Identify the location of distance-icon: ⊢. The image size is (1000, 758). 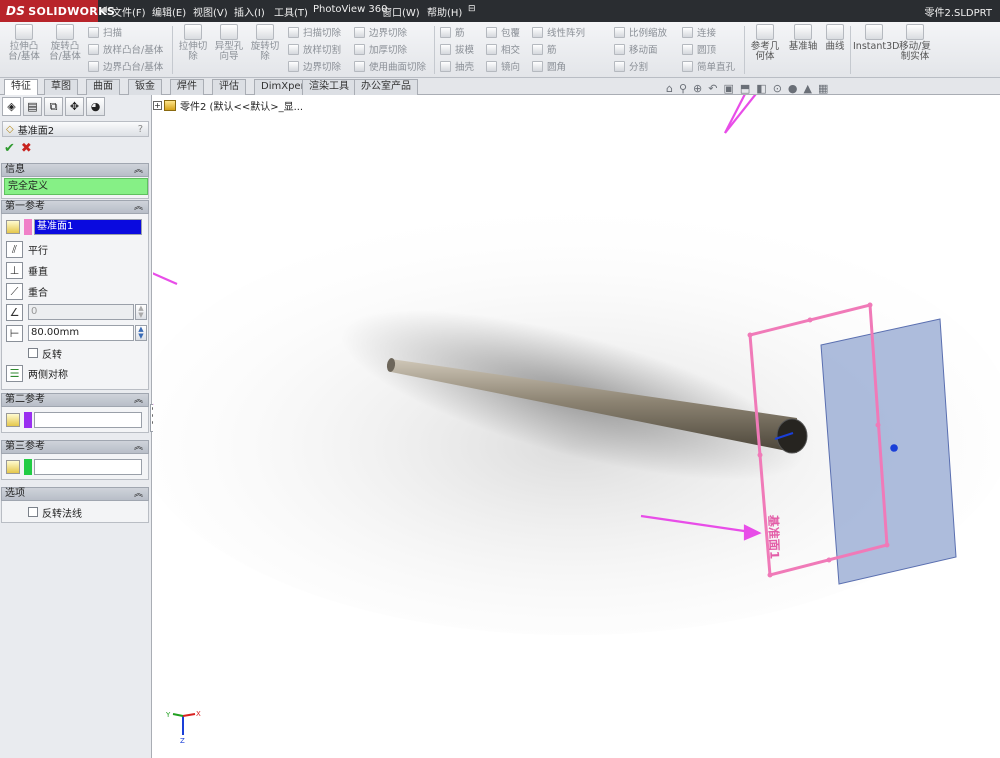
(14, 333).